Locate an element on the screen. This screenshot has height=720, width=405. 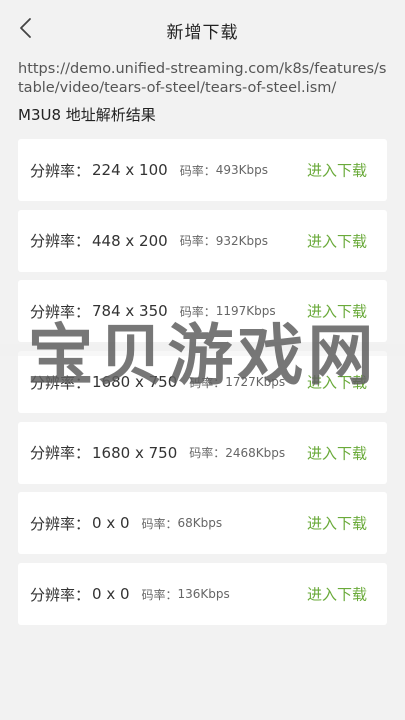
list-item: 分辨率： 448 x 200 码率： 932Kbps 进入下载 is located at coordinates (202, 240).